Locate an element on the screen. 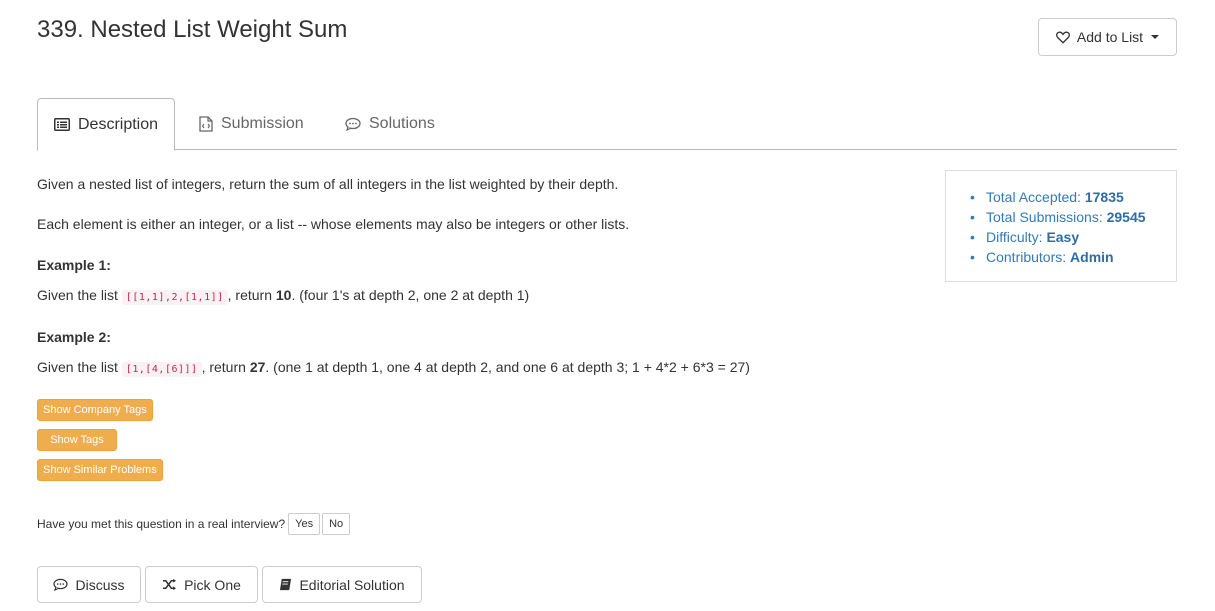  no-button: No is located at coordinates (336, 524).